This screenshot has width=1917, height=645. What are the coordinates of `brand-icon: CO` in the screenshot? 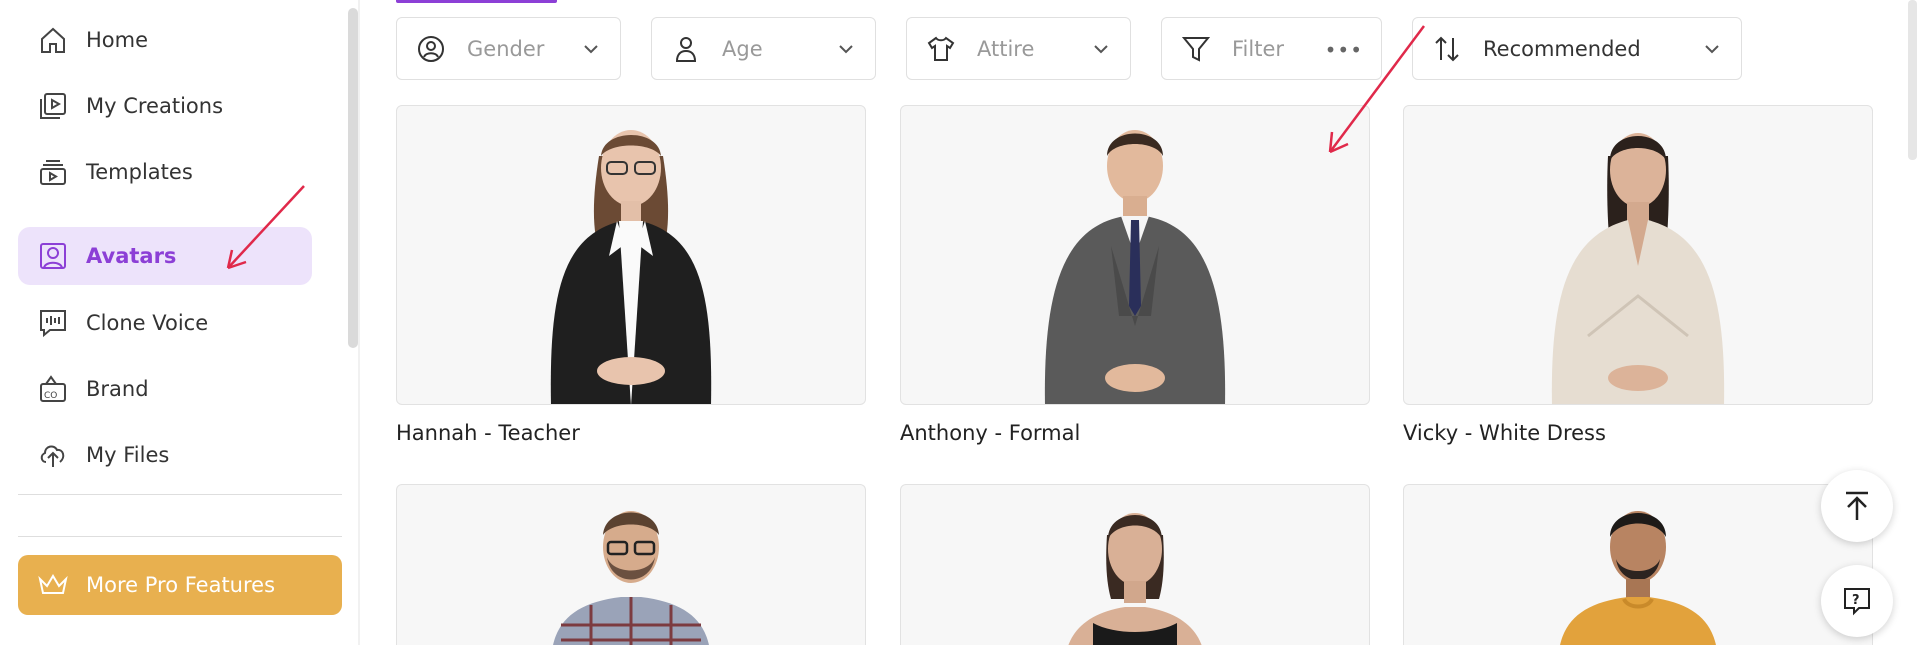 It's located at (53, 389).